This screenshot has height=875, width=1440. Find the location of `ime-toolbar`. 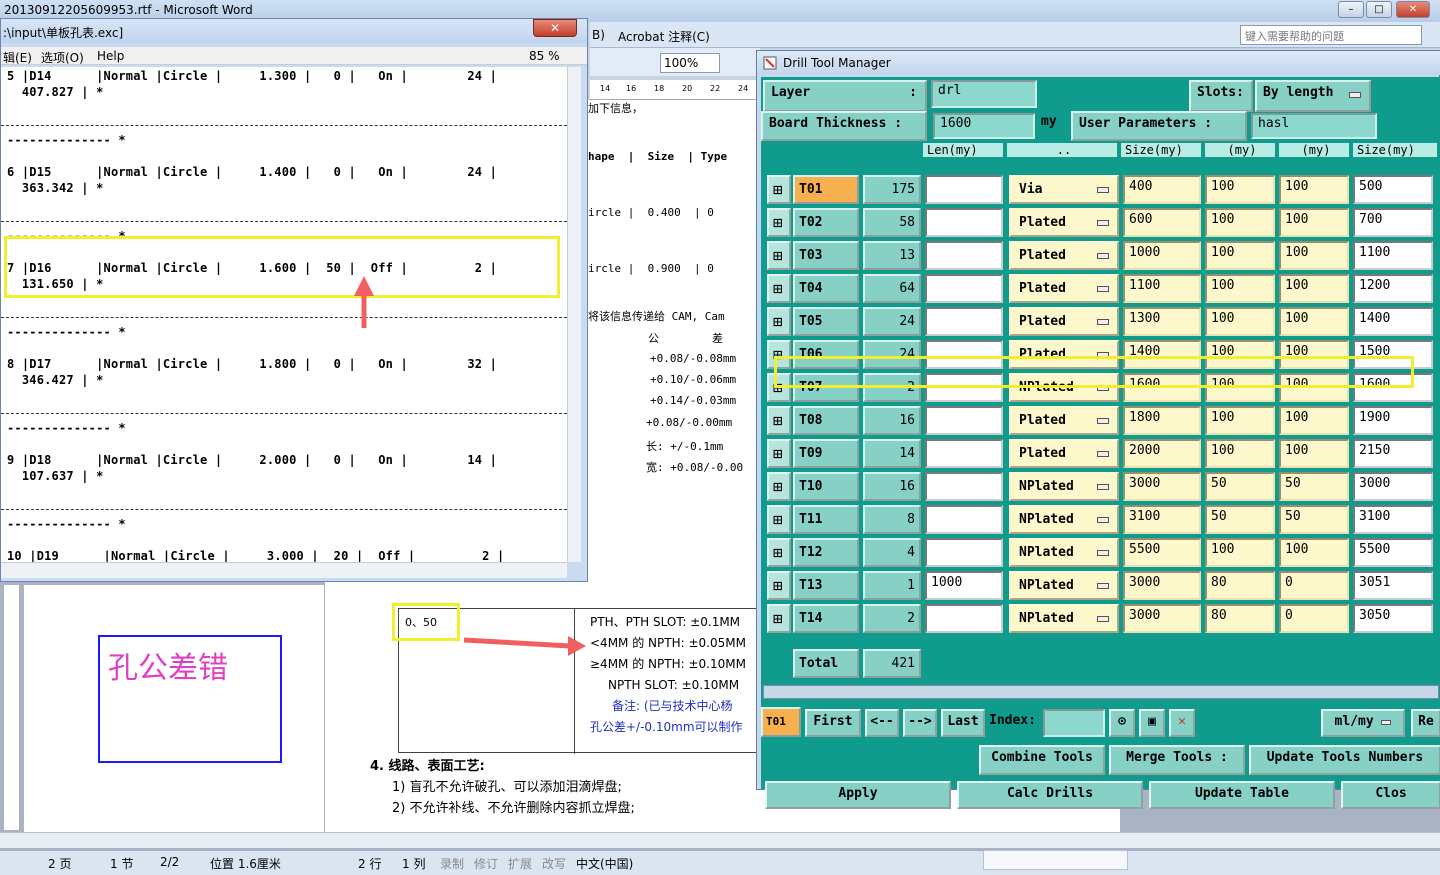

ime-toolbar is located at coordinates (1055, 860).